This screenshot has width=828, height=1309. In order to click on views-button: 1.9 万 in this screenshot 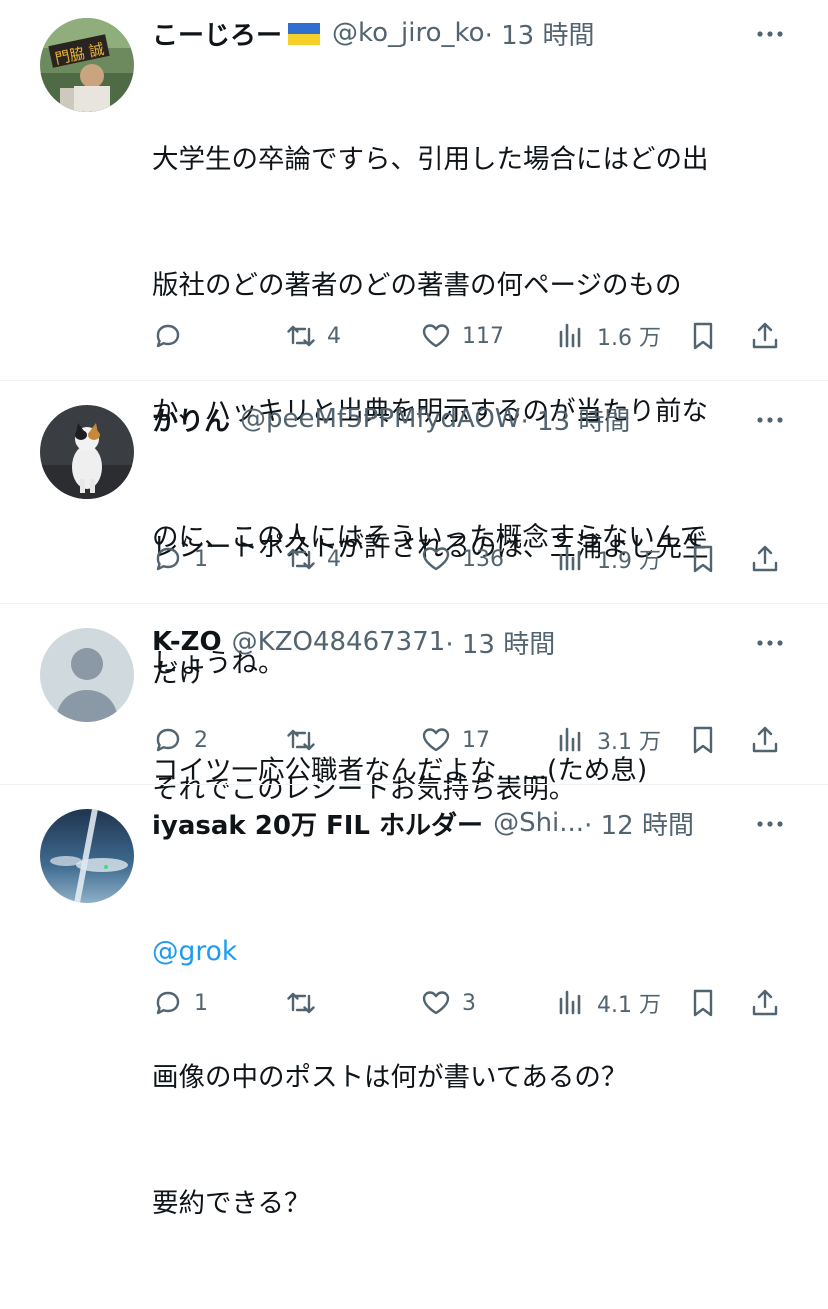, I will do `click(608, 559)`.